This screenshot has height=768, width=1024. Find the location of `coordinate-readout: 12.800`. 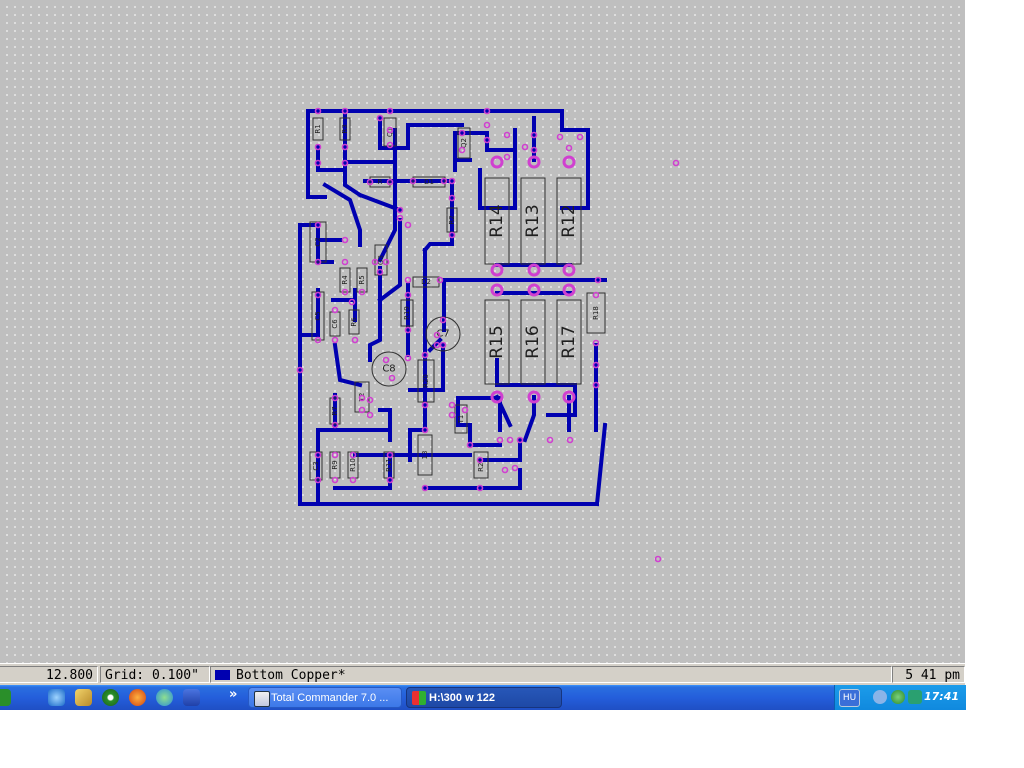

coordinate-readout: 12.800 is located at coordinates (49, 674).